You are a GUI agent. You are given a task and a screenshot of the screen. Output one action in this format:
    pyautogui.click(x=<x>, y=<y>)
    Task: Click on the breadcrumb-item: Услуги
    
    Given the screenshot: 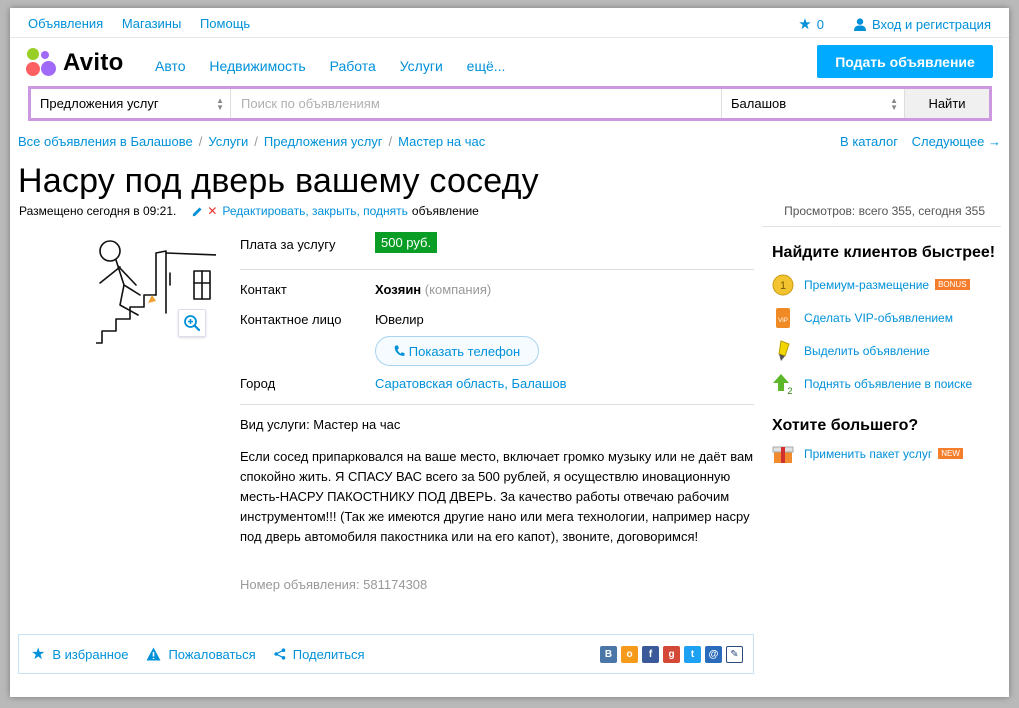 What is the action you would take?
    pyautogui.click(x=228, y=141)
    